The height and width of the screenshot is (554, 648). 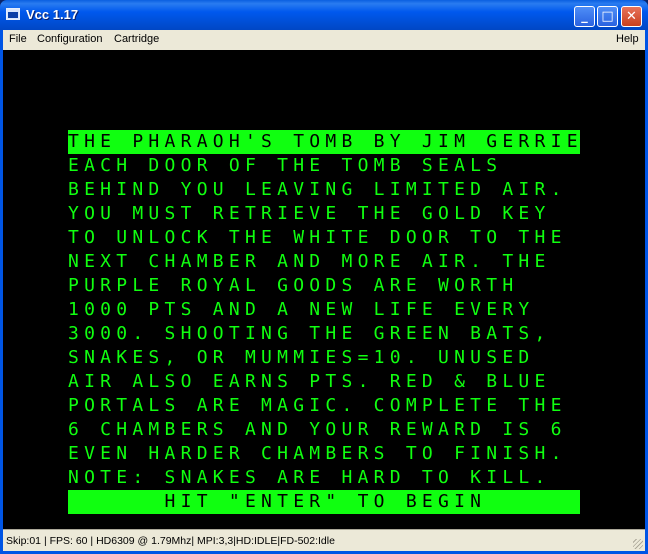 I want to click on menu-configuration: Configuration, so click(x=69, y=39).